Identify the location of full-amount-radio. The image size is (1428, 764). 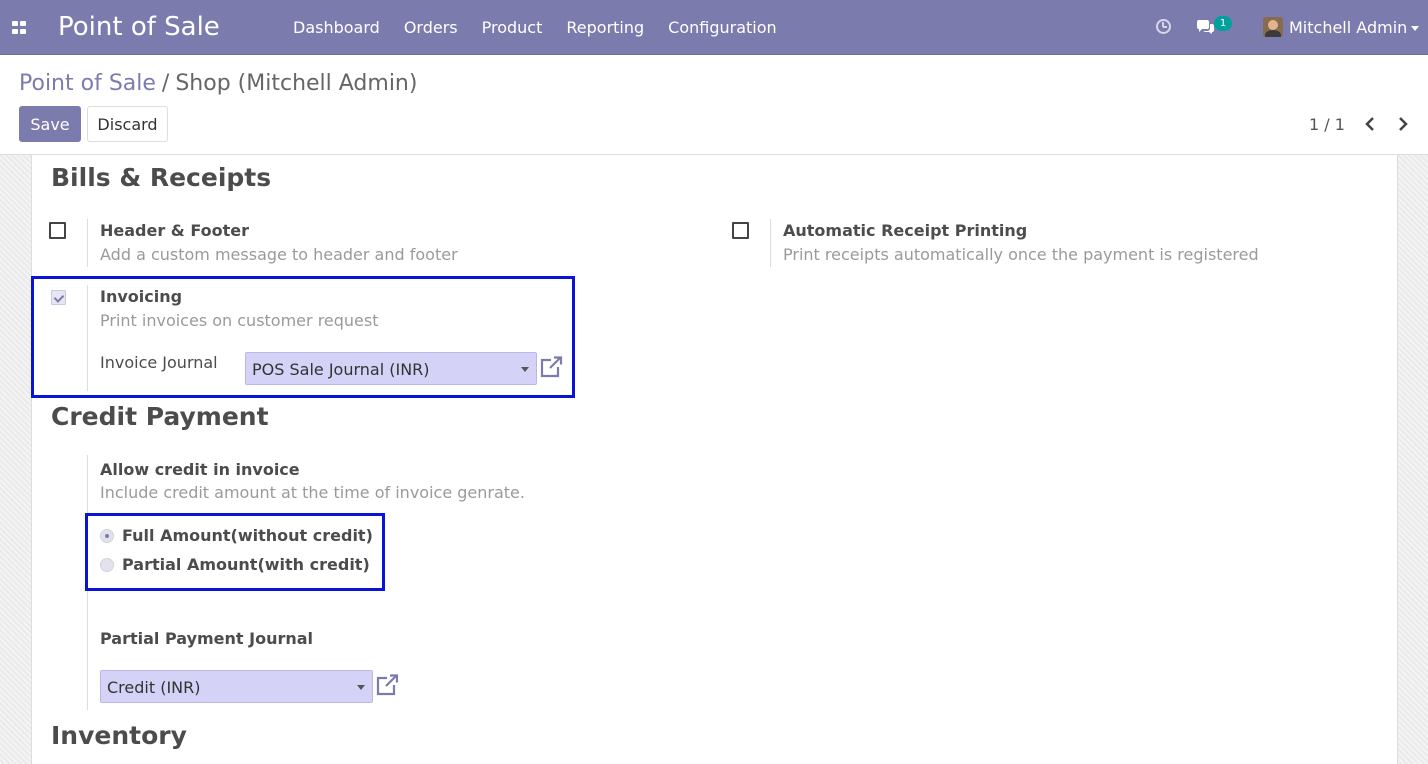
(107, 536).